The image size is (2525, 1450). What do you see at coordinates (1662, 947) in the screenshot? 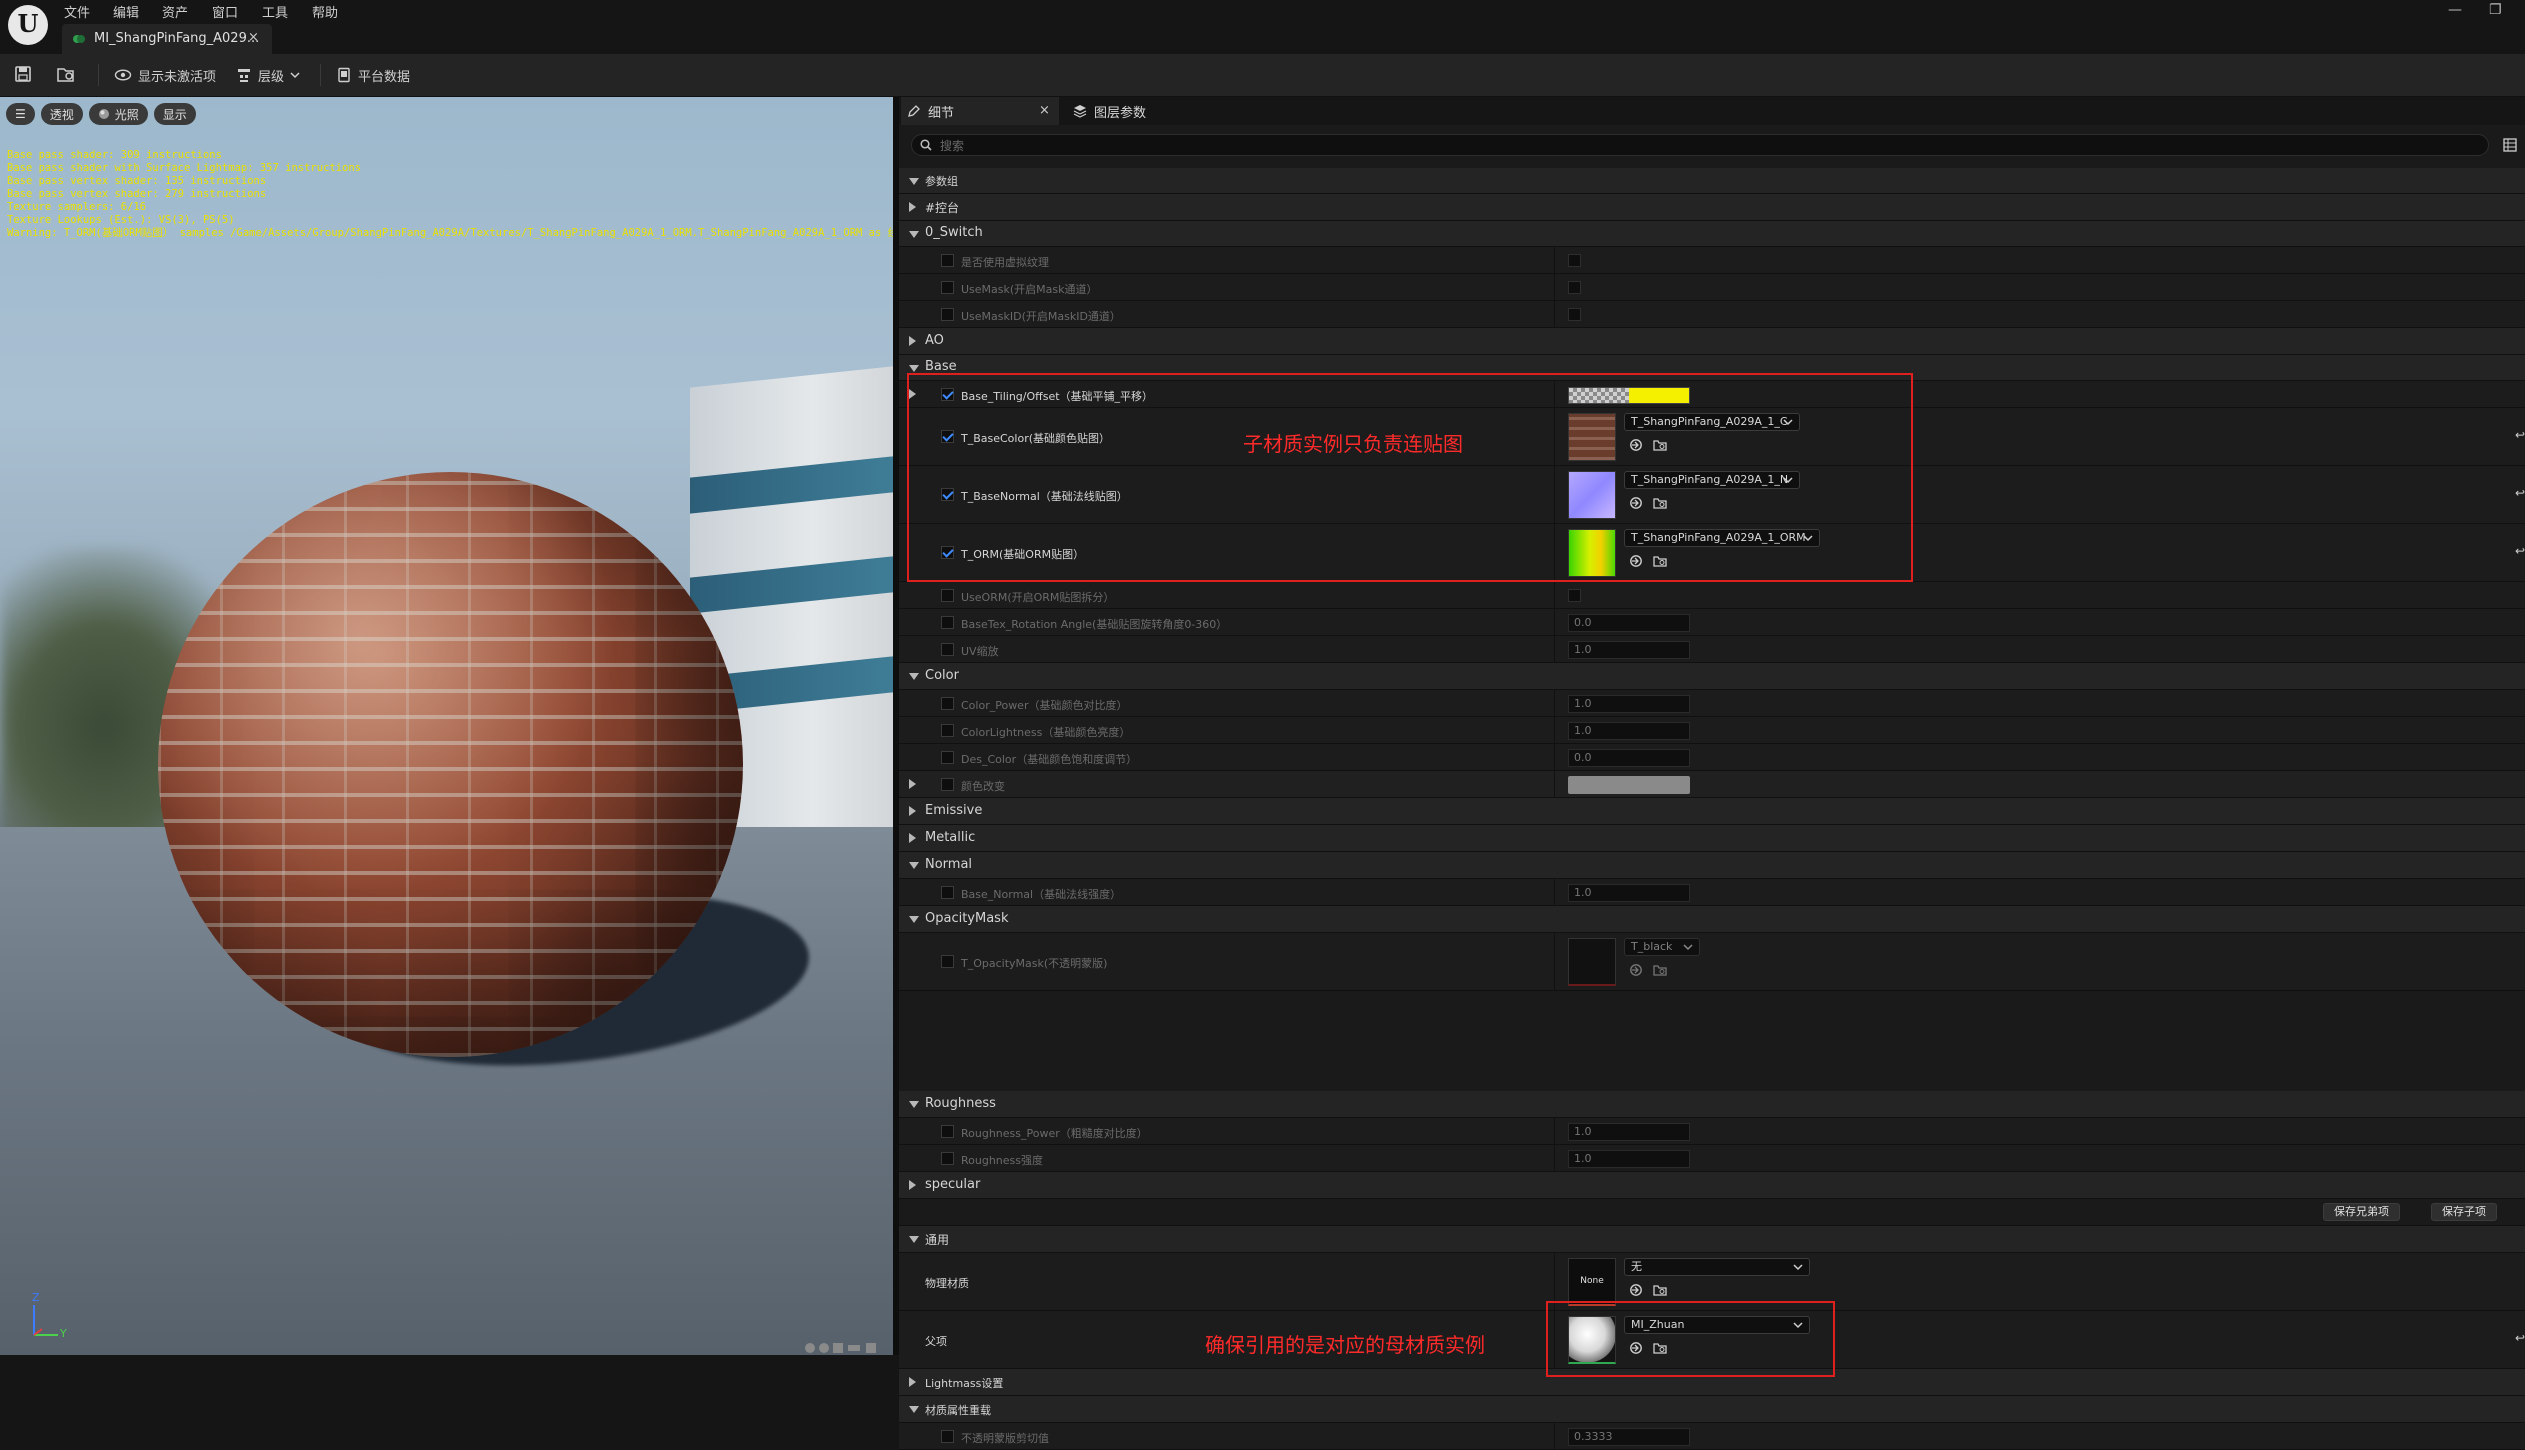
I see `opacity-mask-asset-picker: T_black` at bounding box center [1662, 947].